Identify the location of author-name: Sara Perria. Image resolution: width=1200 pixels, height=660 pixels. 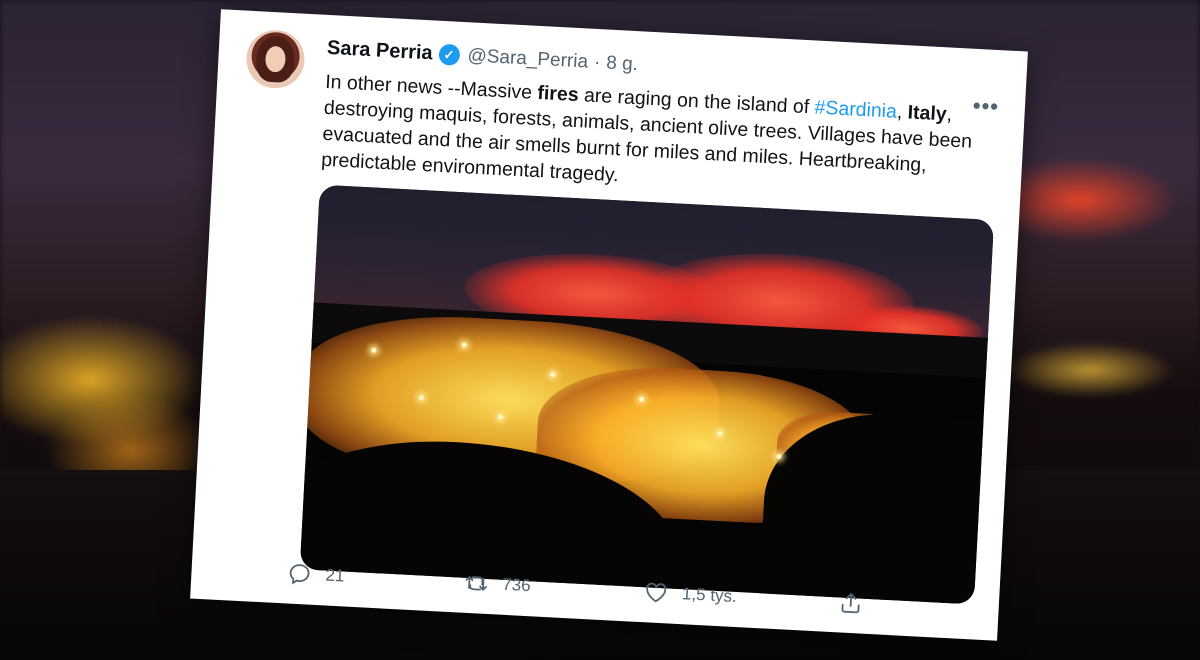
(380, 51).